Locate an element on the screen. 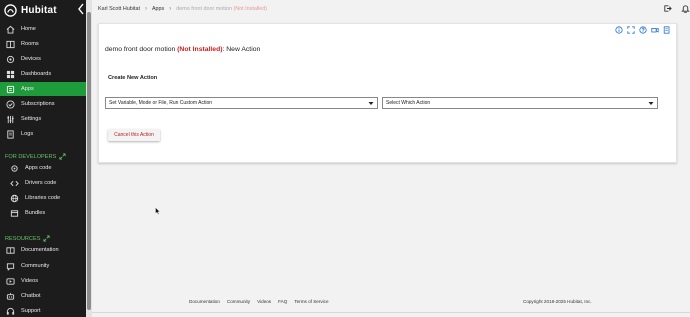 The height and width of the screenshot is (317, 690). breadcrumb-hub: Karl Scott Hubitat is located at coordinates (119, 9).